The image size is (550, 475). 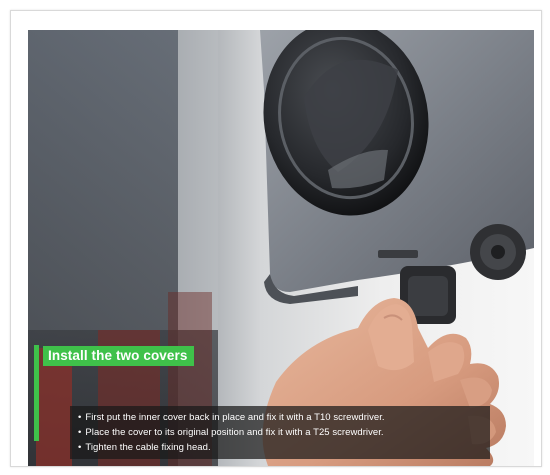 I want to click on caption: Install the two covers, so click(x=114, y=393).